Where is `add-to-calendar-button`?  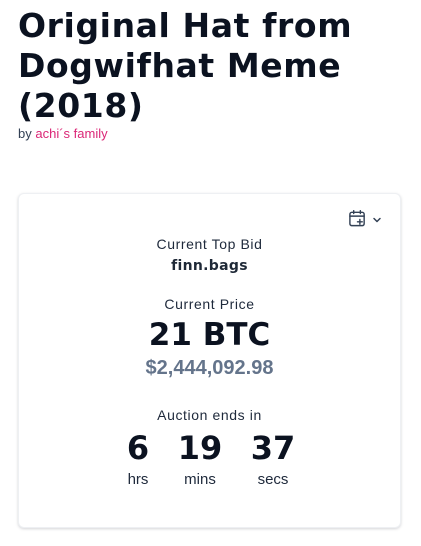
add-to-calendar-button is located at coordinates (363, 220).